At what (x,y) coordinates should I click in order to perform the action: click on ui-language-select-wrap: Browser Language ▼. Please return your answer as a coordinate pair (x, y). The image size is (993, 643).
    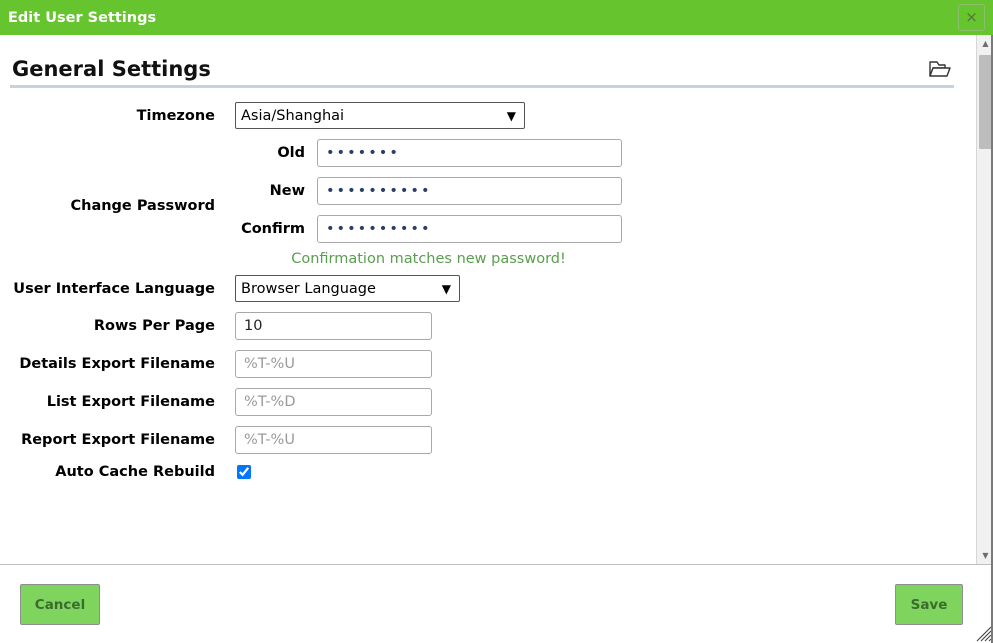
    Looking at the image, I should click on (347, 288).